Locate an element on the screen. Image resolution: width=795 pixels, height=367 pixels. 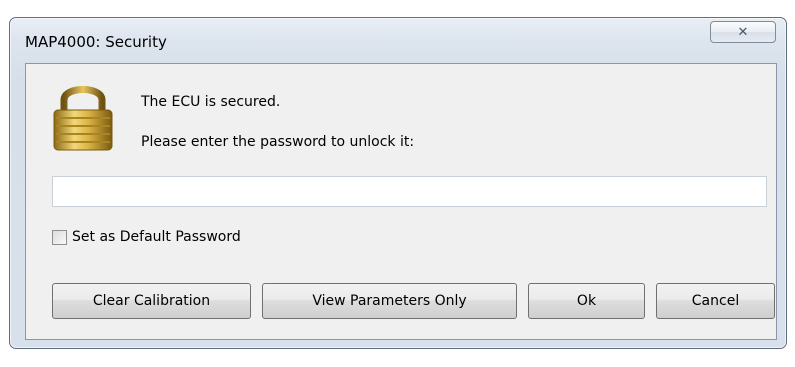
password-input is located at coordinates (409, 191).